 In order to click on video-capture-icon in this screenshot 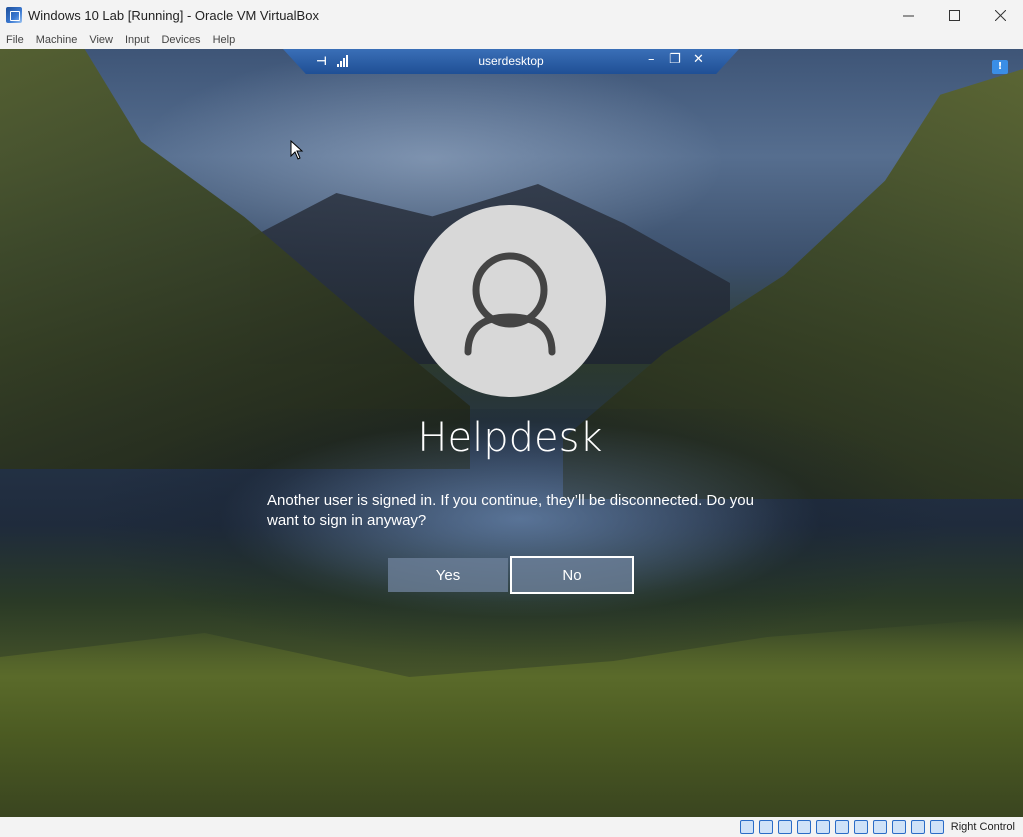, I will do `click(879, 827)`.